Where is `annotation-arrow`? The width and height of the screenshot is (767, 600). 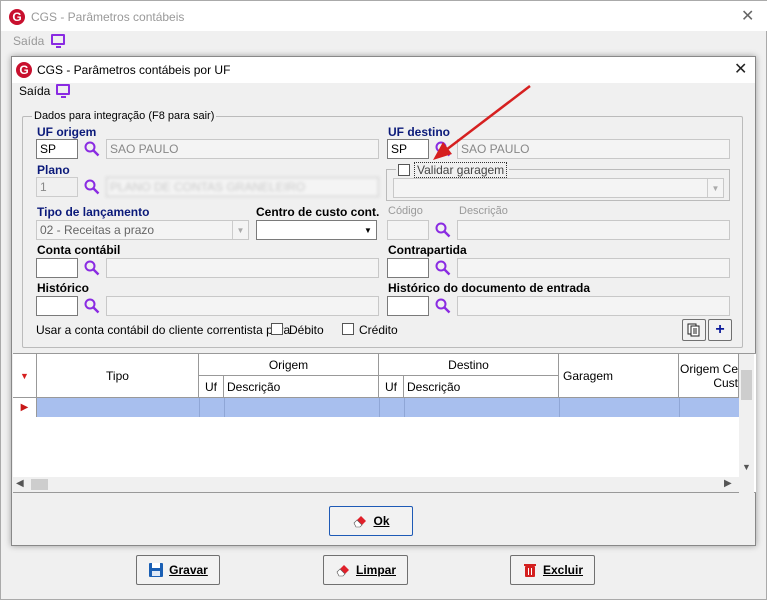
annotation-arrow is located at coordinates (482, 122).